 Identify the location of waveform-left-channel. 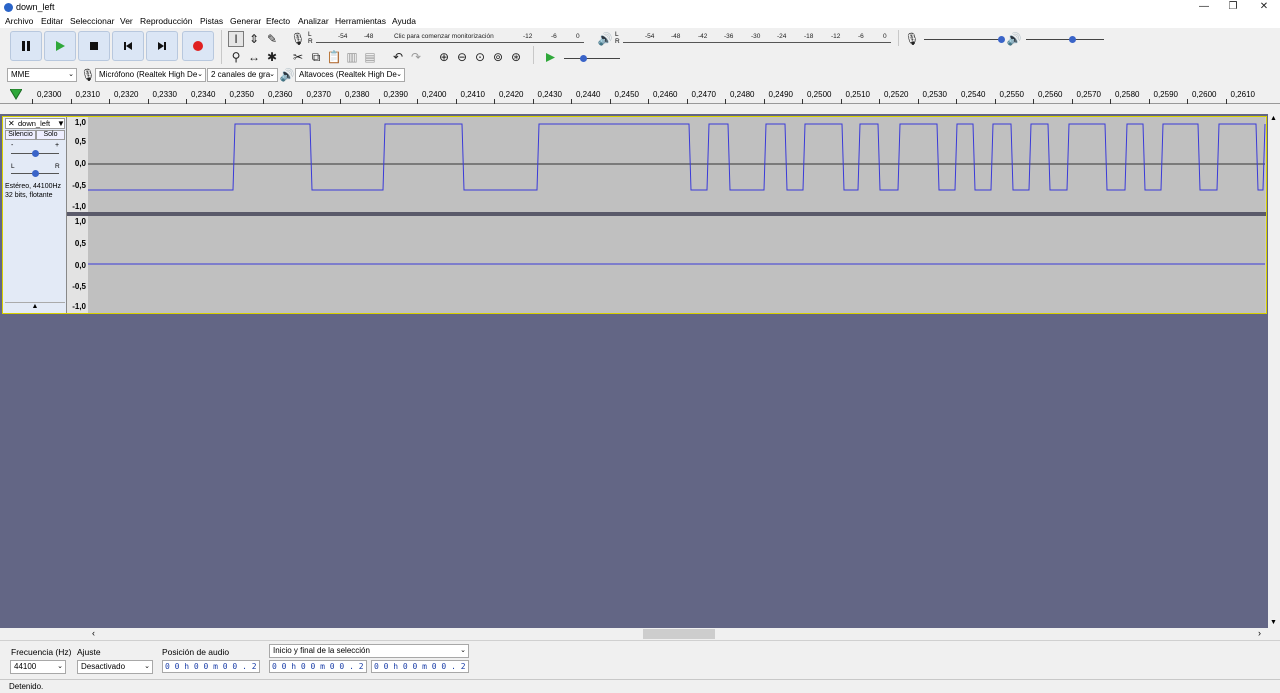
(677, 157).